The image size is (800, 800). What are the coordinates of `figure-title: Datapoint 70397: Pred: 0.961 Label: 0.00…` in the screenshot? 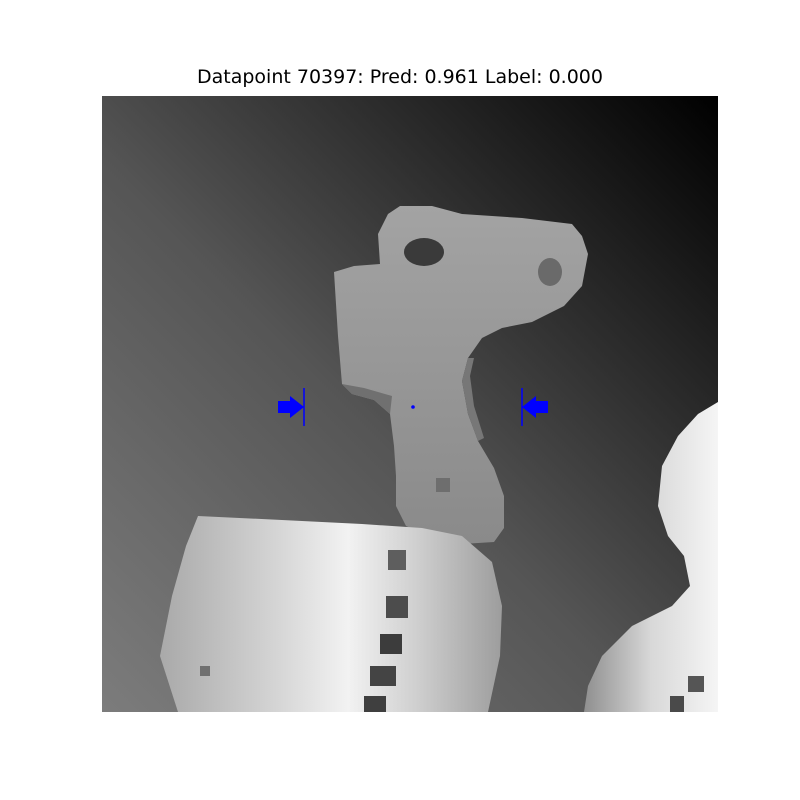 It's located at (400, 77).